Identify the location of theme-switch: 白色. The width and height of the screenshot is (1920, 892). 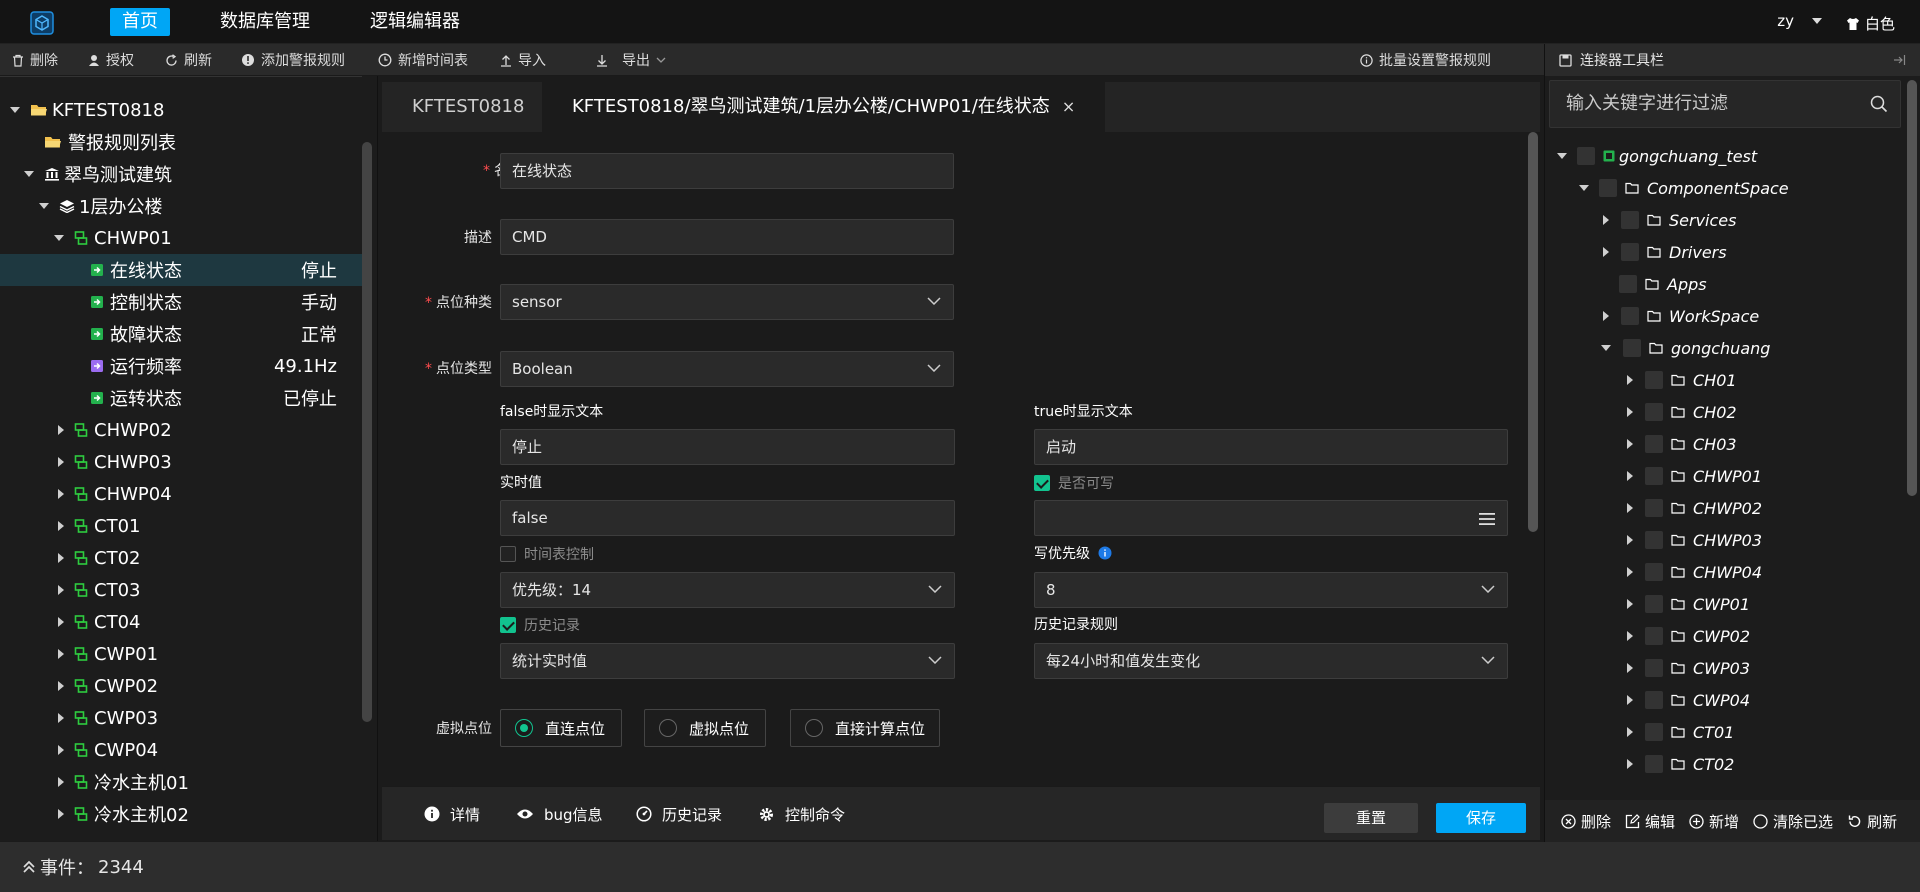
(1870, 23).